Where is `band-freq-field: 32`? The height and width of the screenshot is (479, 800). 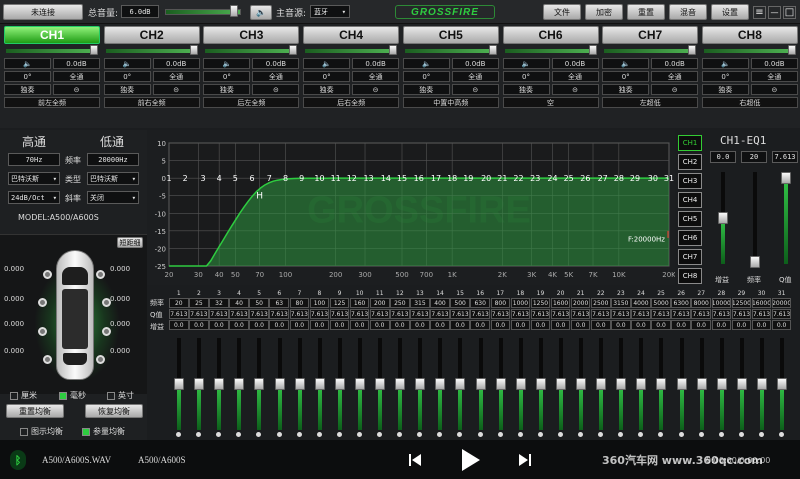 band-freq-field: 32 is located at coordinates (219, 303).